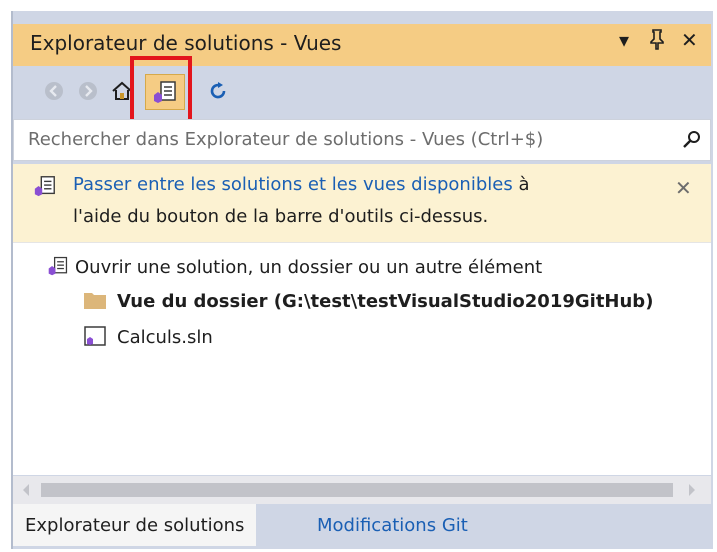 The width and height of the screenshot is (717, 552). I want to click on window-title: Explorateur de solutions - Vues, so click(186, 43).